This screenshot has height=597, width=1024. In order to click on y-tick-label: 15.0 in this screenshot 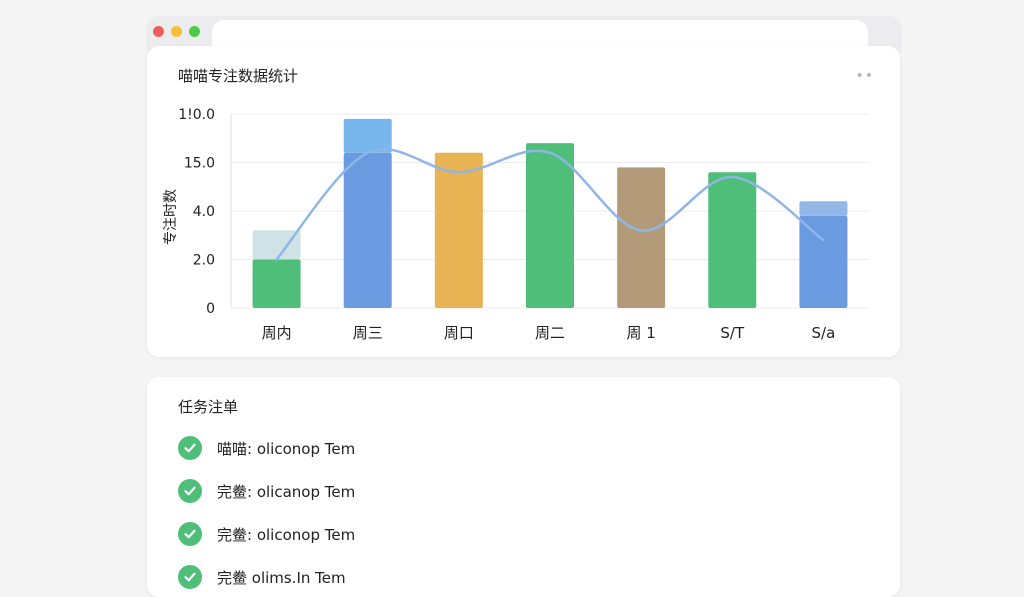, I will do `click(199, 164)`.